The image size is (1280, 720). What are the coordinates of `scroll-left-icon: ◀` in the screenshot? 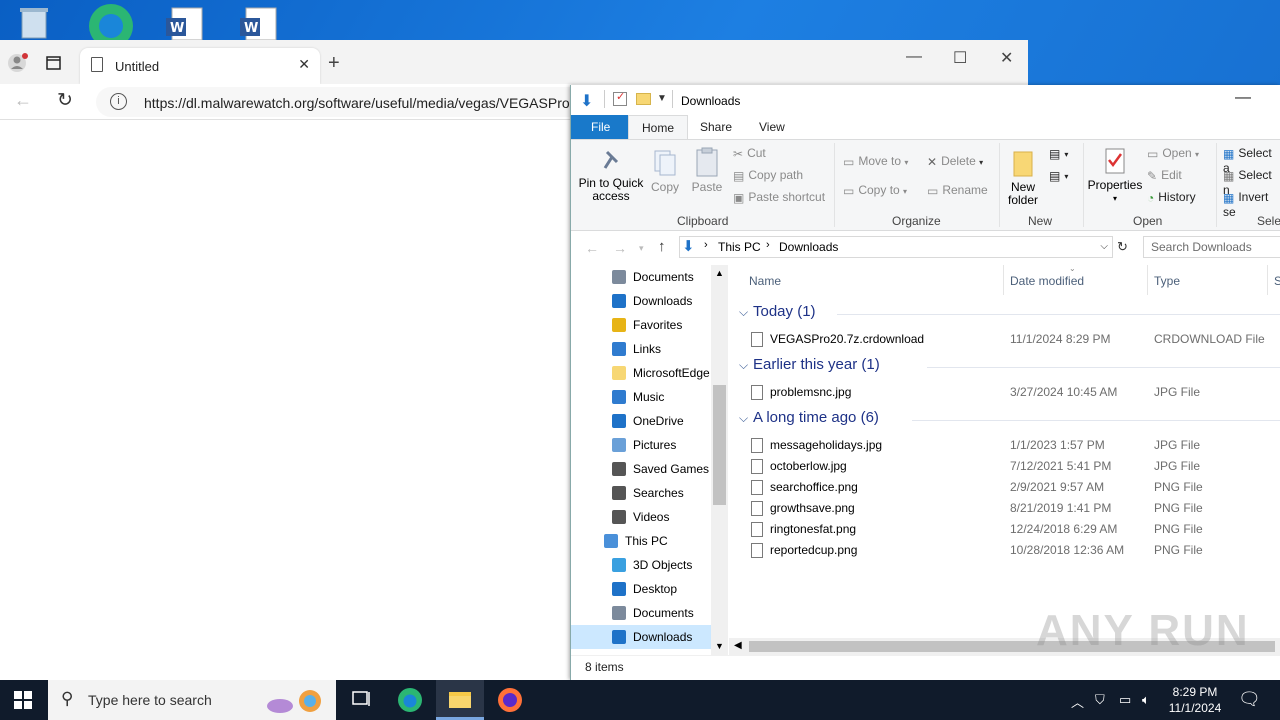 It's located at (738, 645).